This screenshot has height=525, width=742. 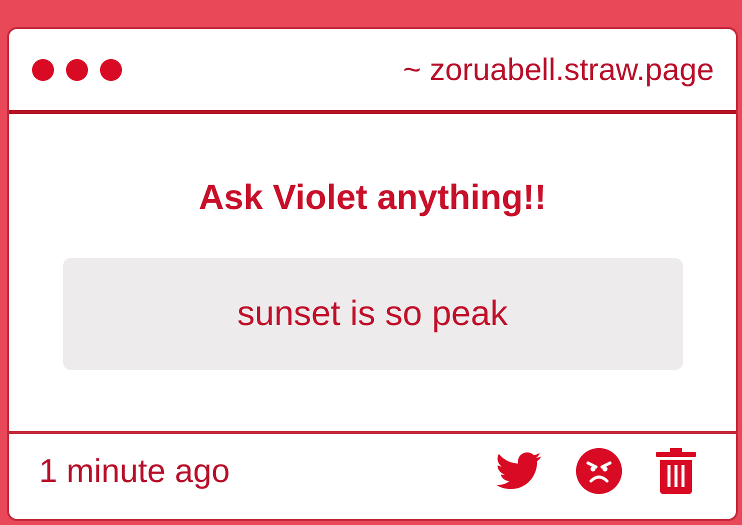 What do you see at coordinates (372, 198) in the screenshot?
I see `page-title: Ask Violet anything!!` at bounding box center [372, 198].